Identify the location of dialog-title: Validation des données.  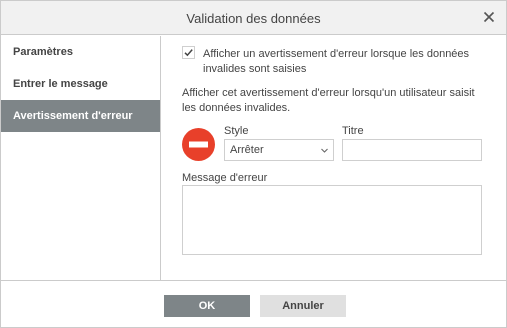
(253, 18).